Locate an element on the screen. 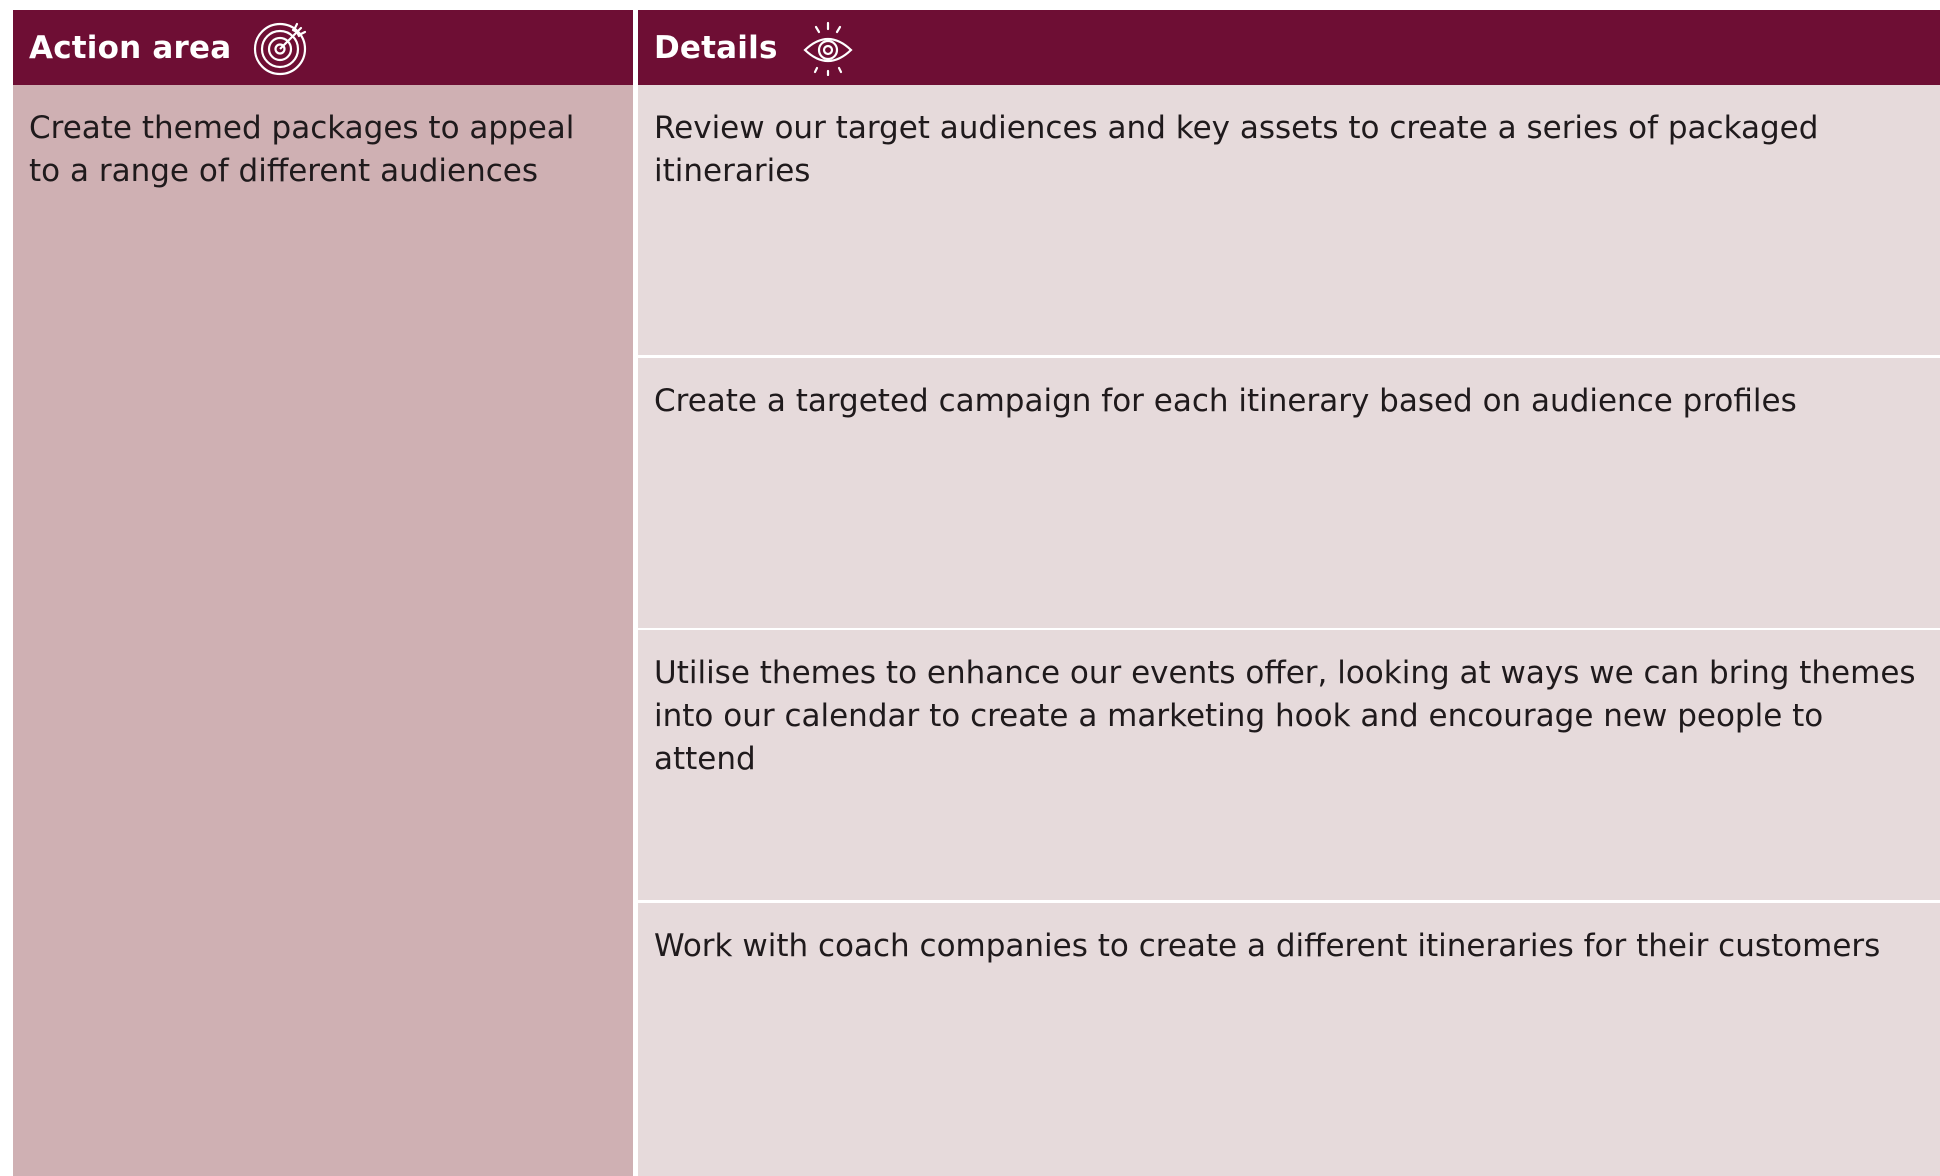 The image size is (1940, 1176). details-header-label: Details is located at coordinates (716, 47).